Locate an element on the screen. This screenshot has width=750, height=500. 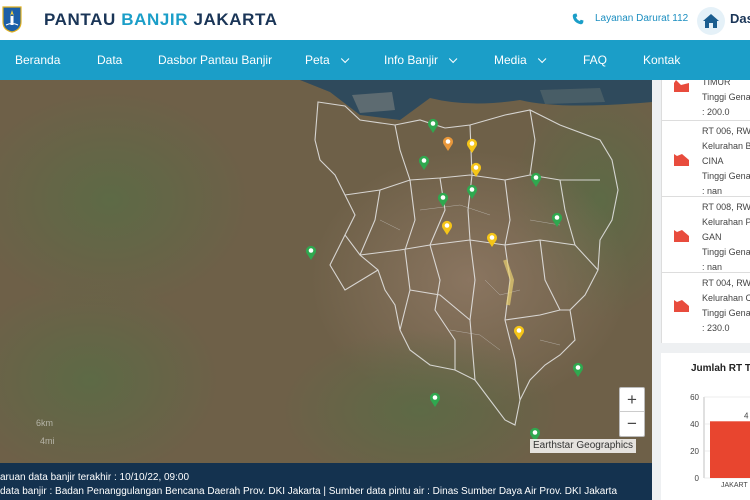
list-line: TIMUR is located at coordinates (716, 83).